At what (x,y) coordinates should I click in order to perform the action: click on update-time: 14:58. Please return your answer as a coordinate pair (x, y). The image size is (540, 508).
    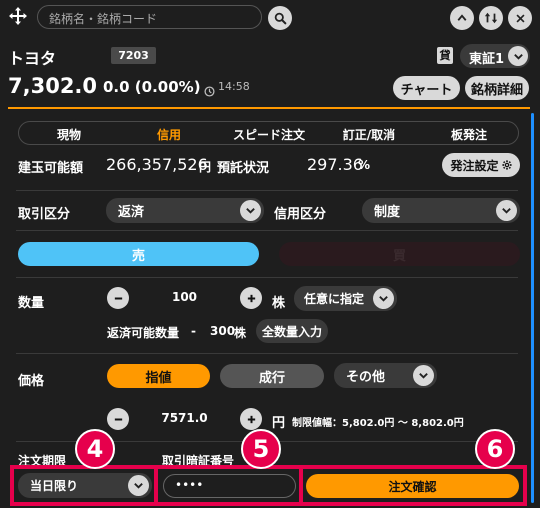
    Looking at the image, I should click on (234, 86).